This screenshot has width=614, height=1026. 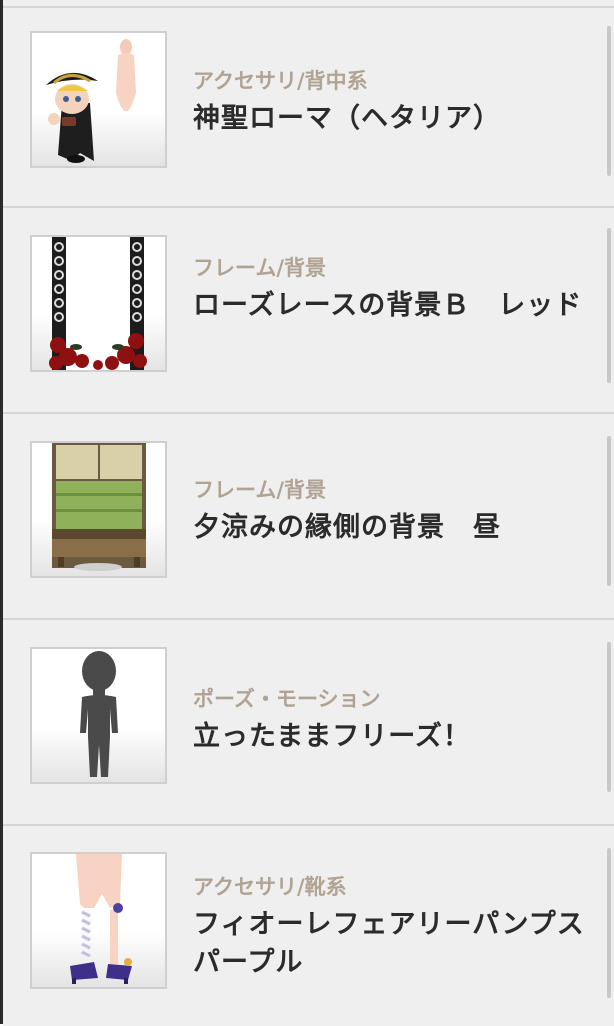 I want to click on item-text: ポーズ・モーション 立ったままフリーズ！, so click(x=389, y=721).